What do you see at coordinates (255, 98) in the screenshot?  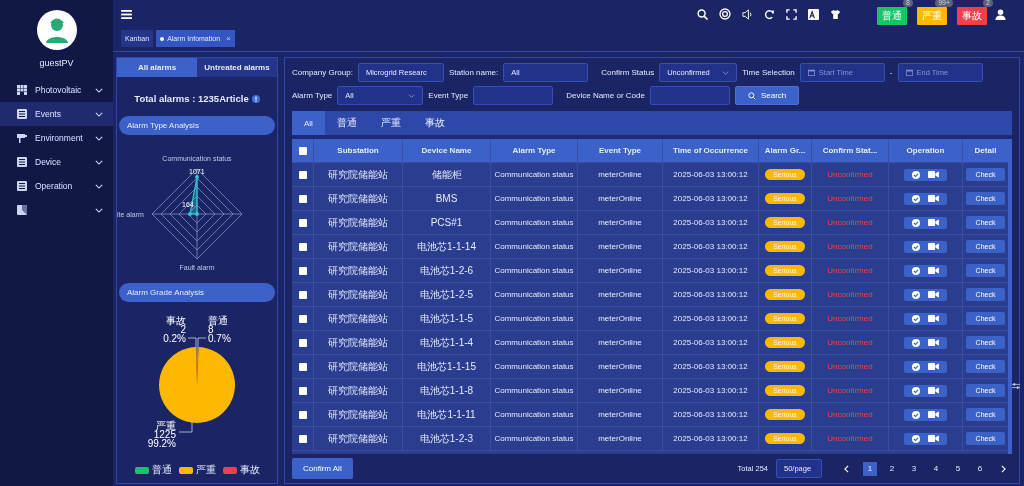 I see `info-icon` at bounding box center [255, 98].